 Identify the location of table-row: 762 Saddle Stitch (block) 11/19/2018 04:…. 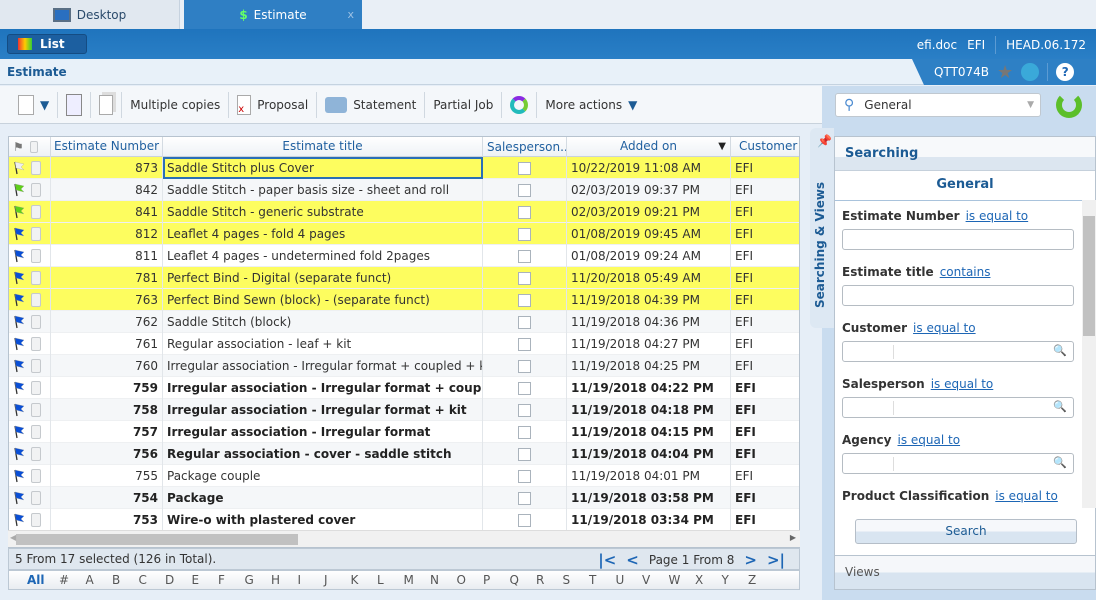
(404, 322).